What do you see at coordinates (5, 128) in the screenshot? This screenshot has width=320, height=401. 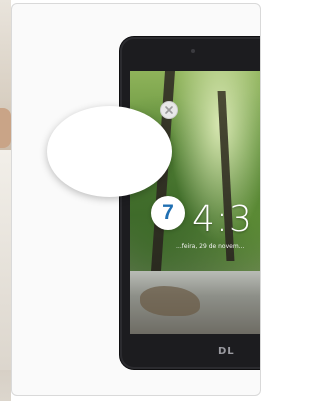 I see `hand-detail` at bounding box center [5, 128].